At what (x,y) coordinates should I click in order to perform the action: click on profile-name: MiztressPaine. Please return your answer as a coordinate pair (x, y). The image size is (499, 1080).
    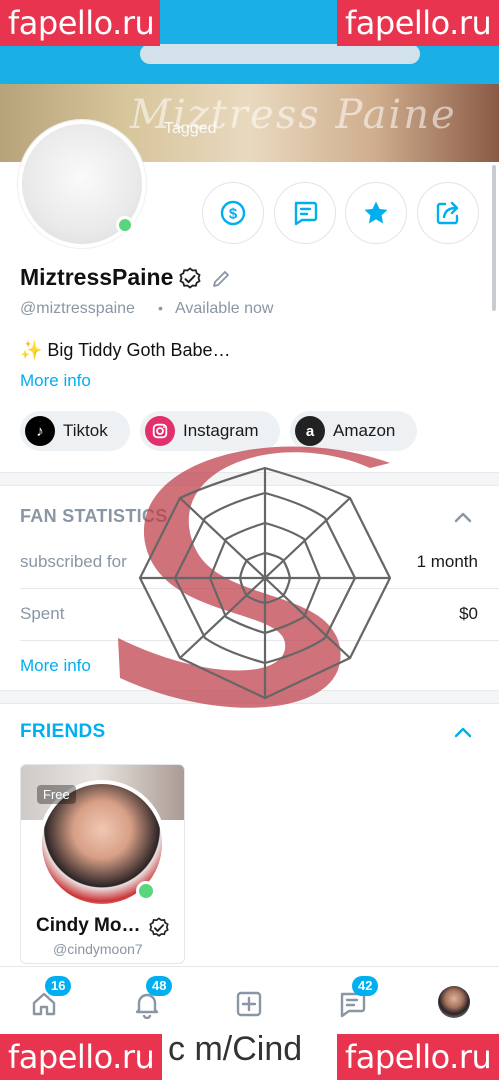
    Looking at the image, I should click on (97, 277).